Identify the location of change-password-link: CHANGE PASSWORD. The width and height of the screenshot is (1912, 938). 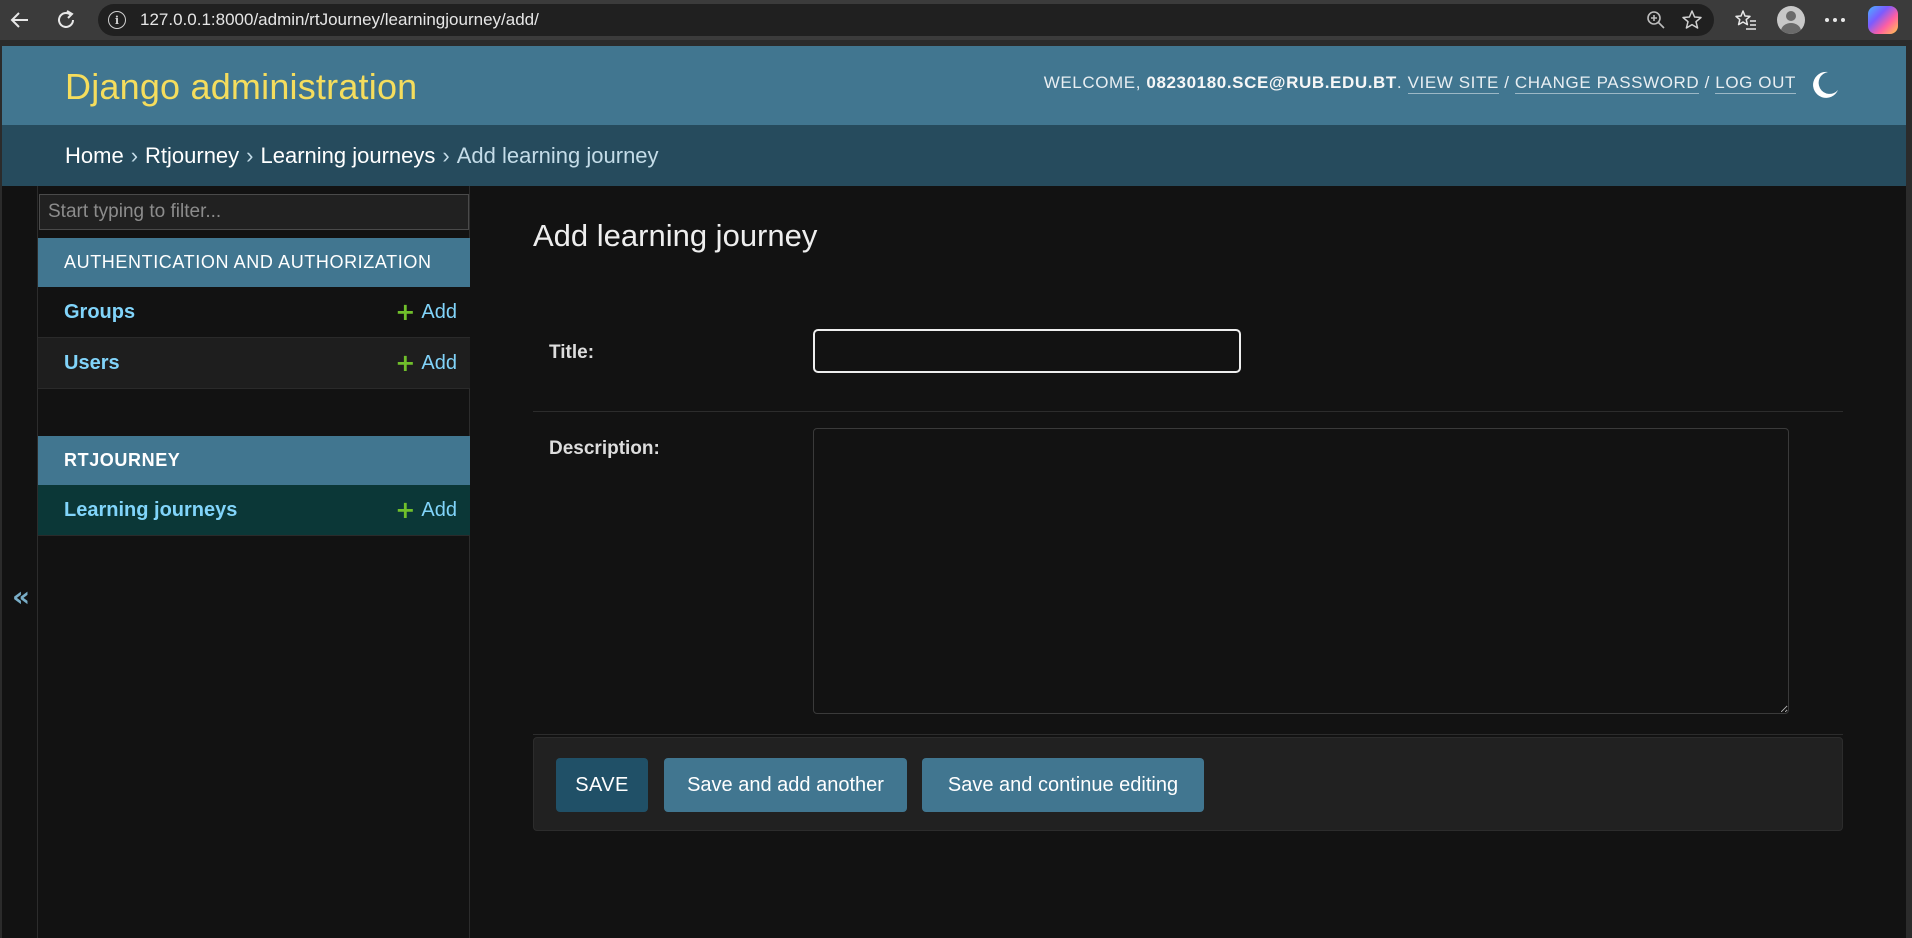
(1607, 83).